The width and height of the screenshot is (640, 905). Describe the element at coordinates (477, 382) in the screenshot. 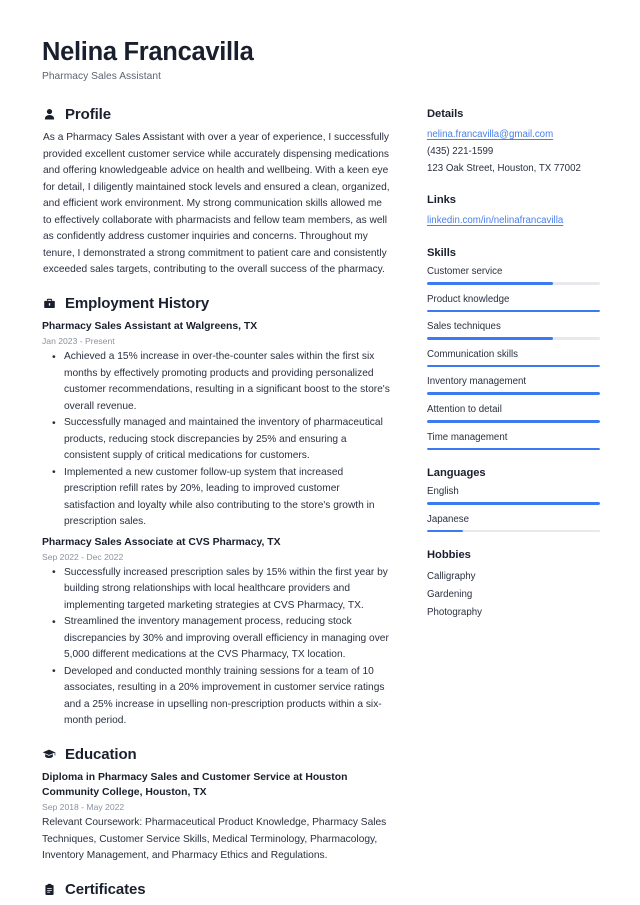

I see `skill-label: Inventory management` at that location.